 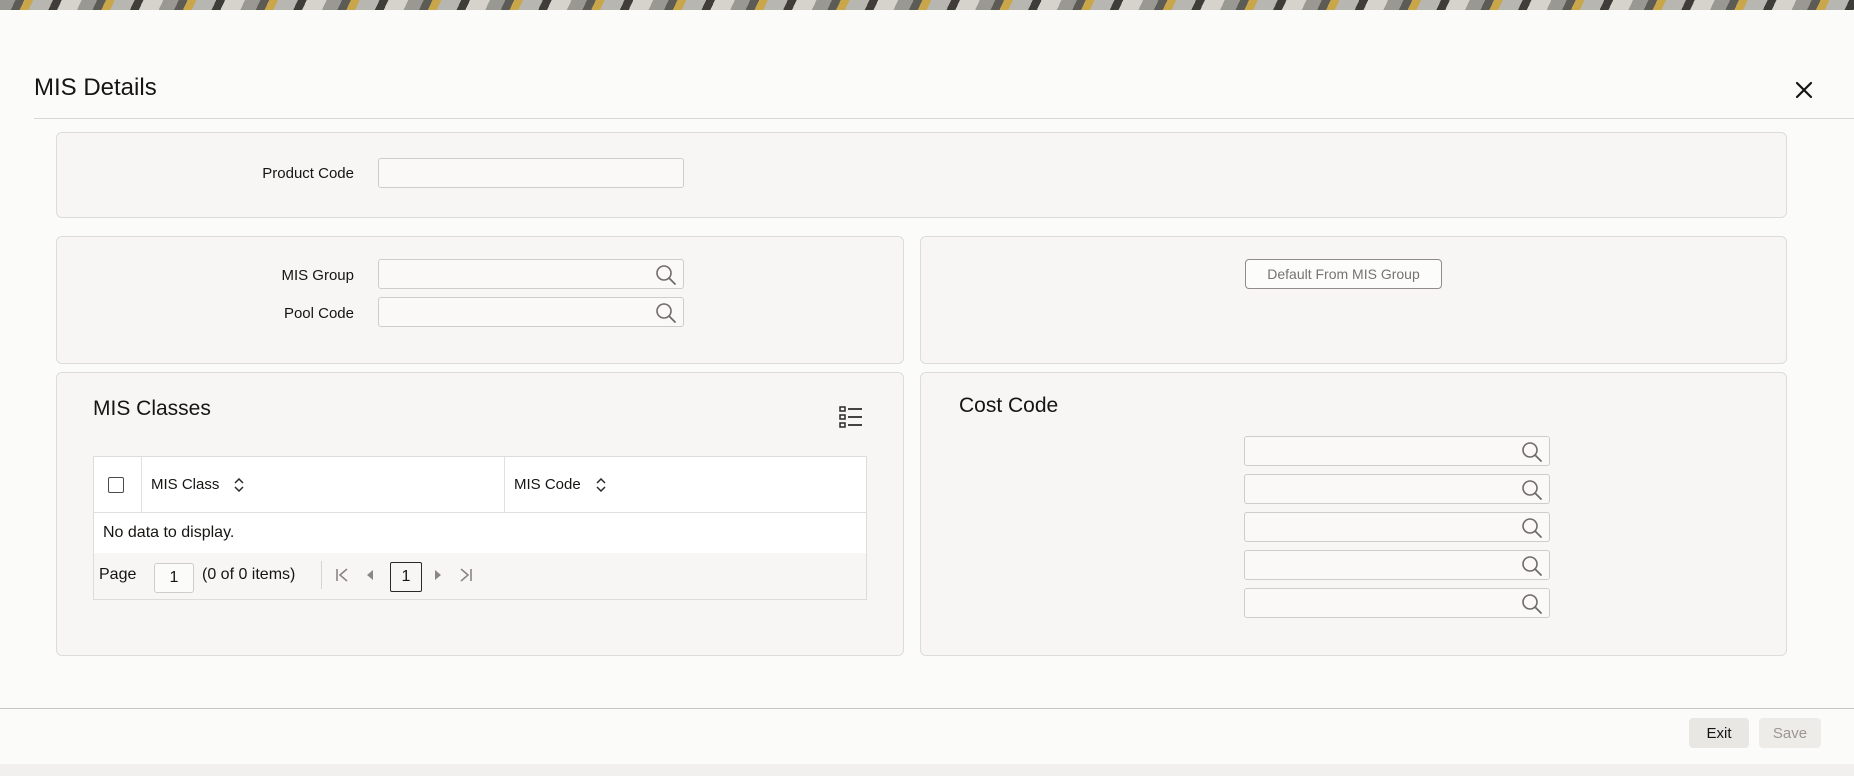 I want to click on pager-divider, so click(x=321, y=575).